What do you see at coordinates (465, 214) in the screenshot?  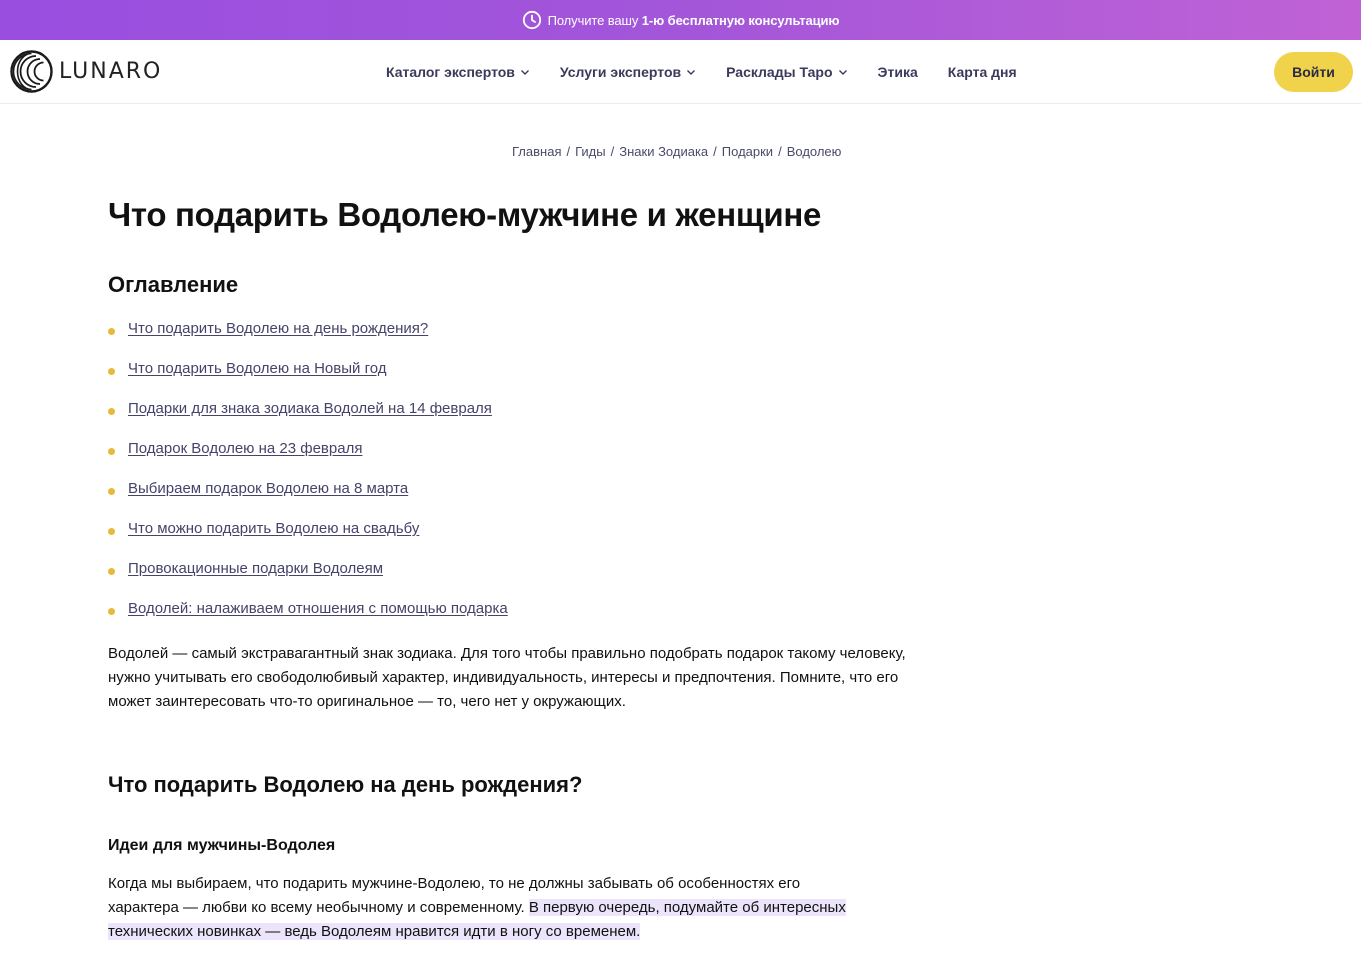 I see `page-title: Что подарить Водолею-мужчине и женщине` at bounding box center [465, 214].